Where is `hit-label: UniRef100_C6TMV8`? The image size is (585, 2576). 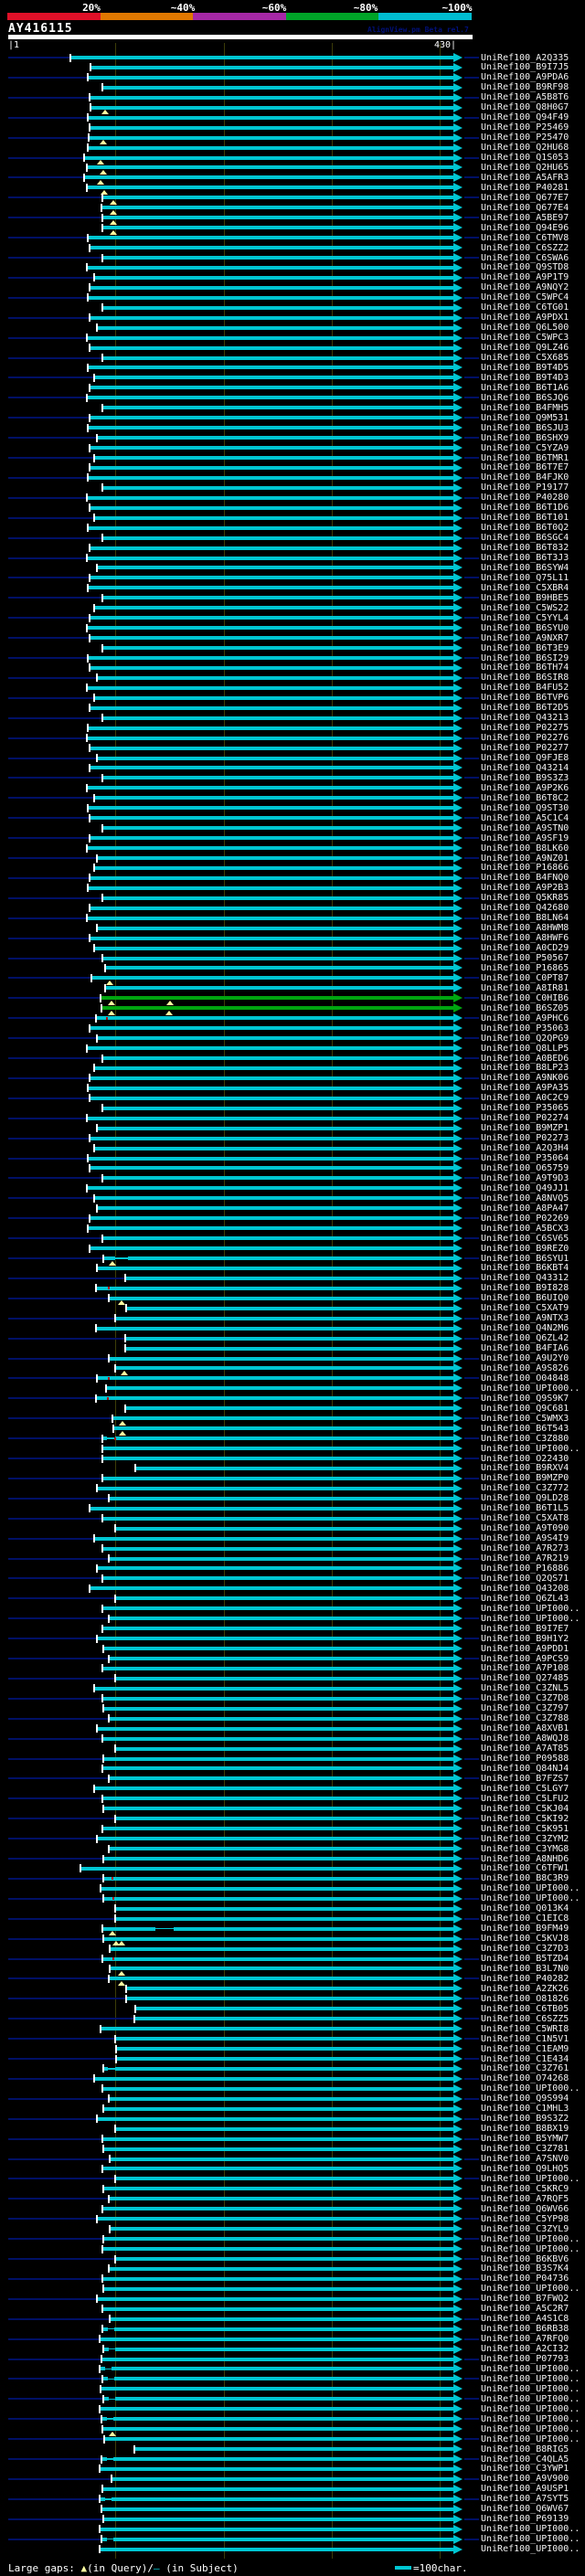 hit-label: UniRef100_C6TMV8 is located at coordinates (533, 238).